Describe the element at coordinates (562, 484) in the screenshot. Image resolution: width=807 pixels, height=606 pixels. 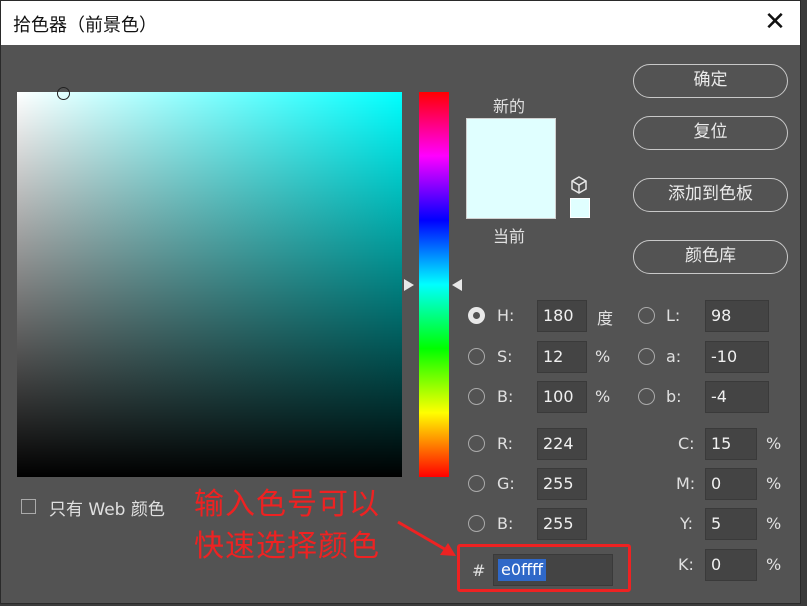
I see `g-input: 255` at that location.